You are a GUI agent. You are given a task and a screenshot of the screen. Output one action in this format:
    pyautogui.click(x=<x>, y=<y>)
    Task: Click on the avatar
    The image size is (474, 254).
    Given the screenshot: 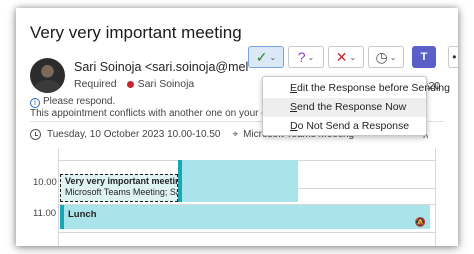 What is the action you would take?
    pyautogui.click(x=47, y=75)
    